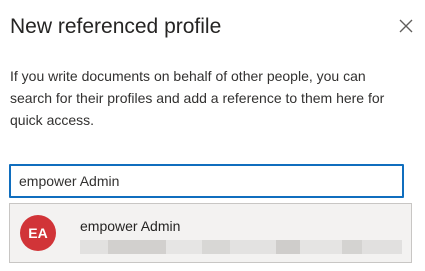 This screenshot has width=425, height=271. What do you see at coordinates (116, 26) in the screenshot?
I see `dialog-title: New referenced profile` at bounding box center [116, 26].